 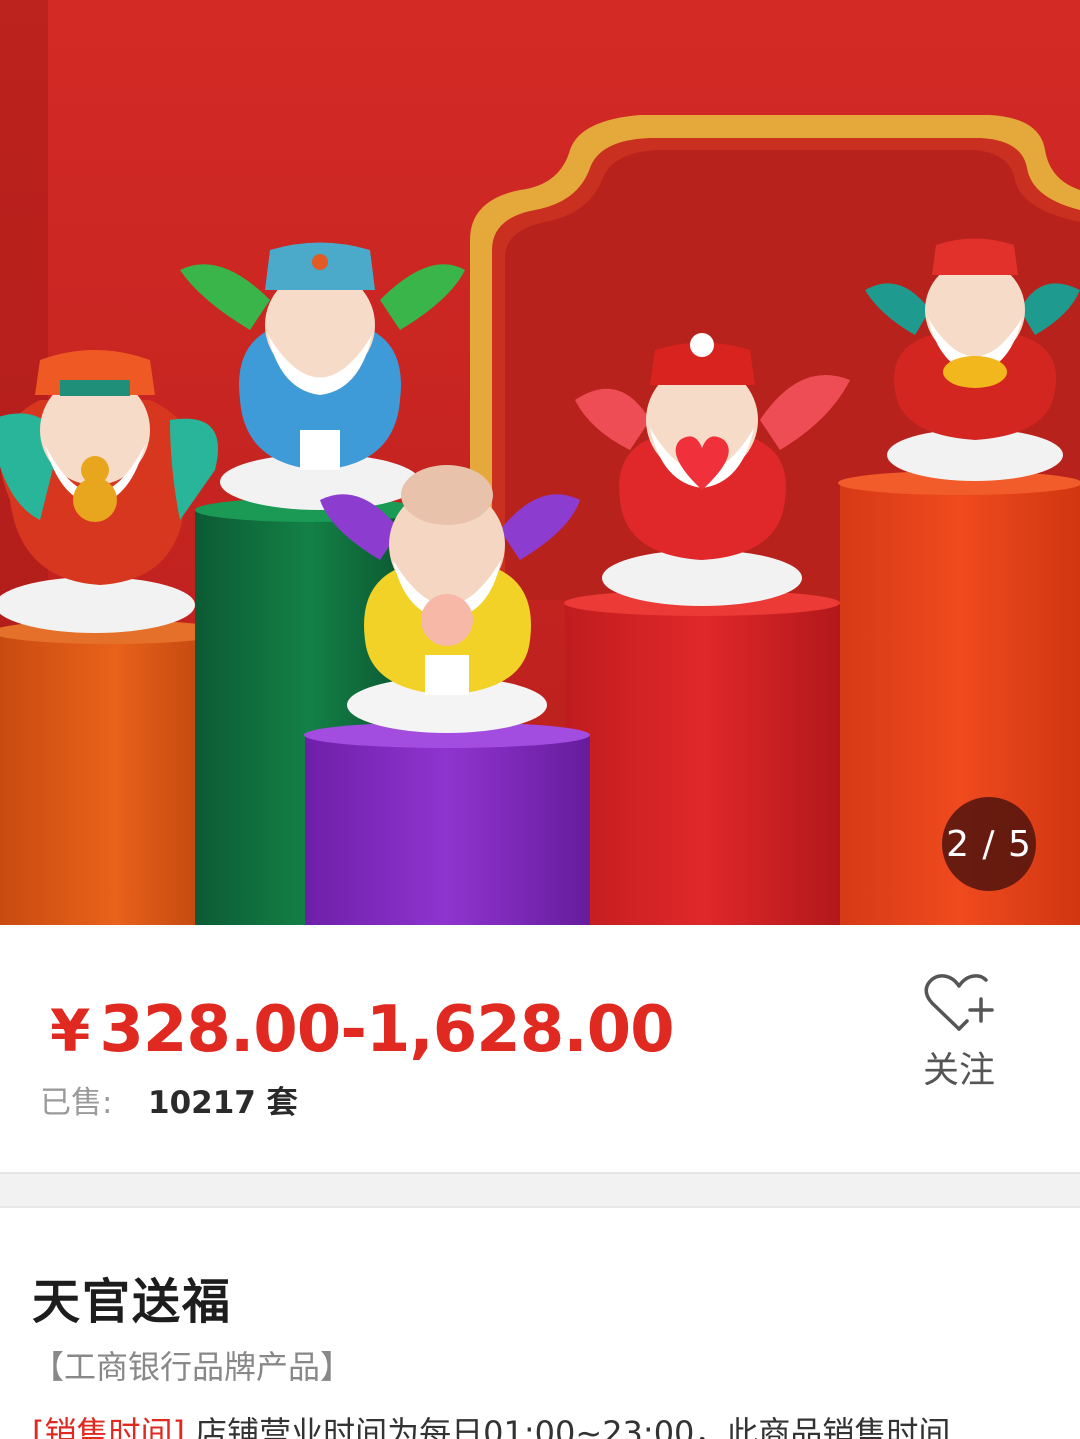 What do you see at coordinates (959, 1038) in the screenshot?
I see `follow-button: 关注` at bounding box center [959, 1038].